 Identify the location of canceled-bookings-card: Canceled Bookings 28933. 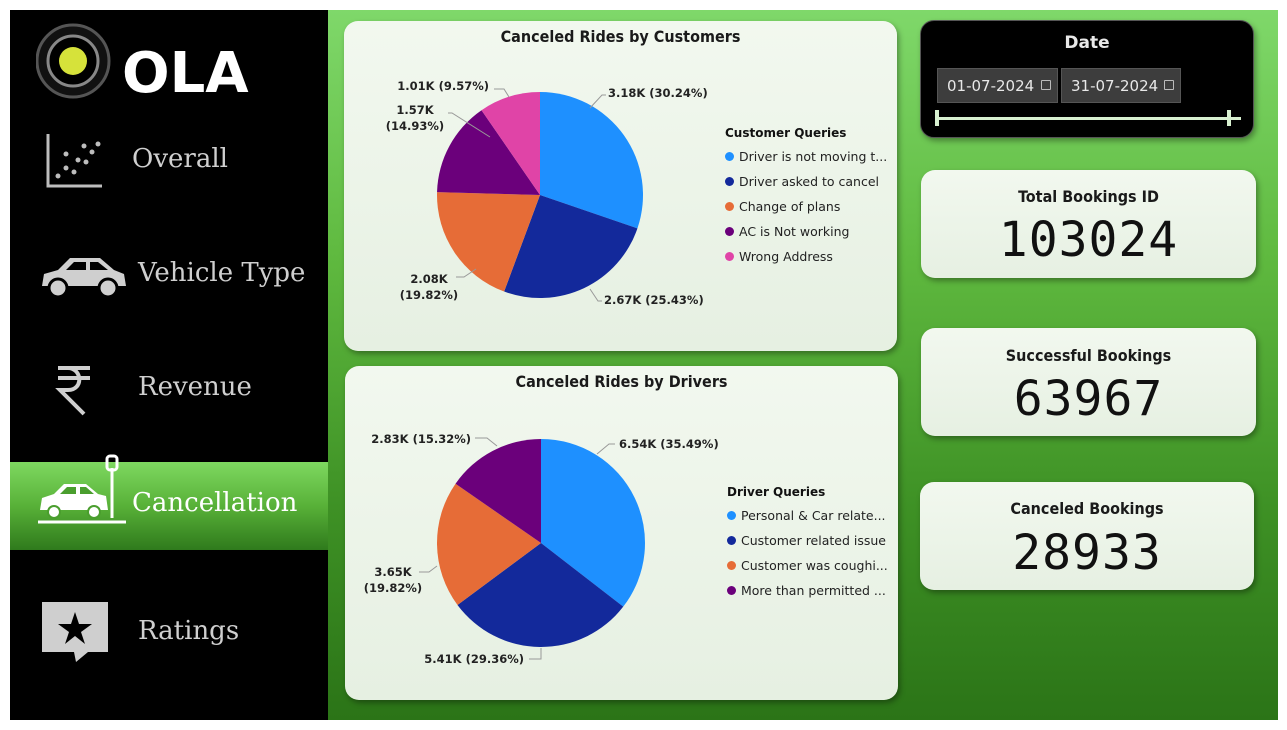
(1087, 536).